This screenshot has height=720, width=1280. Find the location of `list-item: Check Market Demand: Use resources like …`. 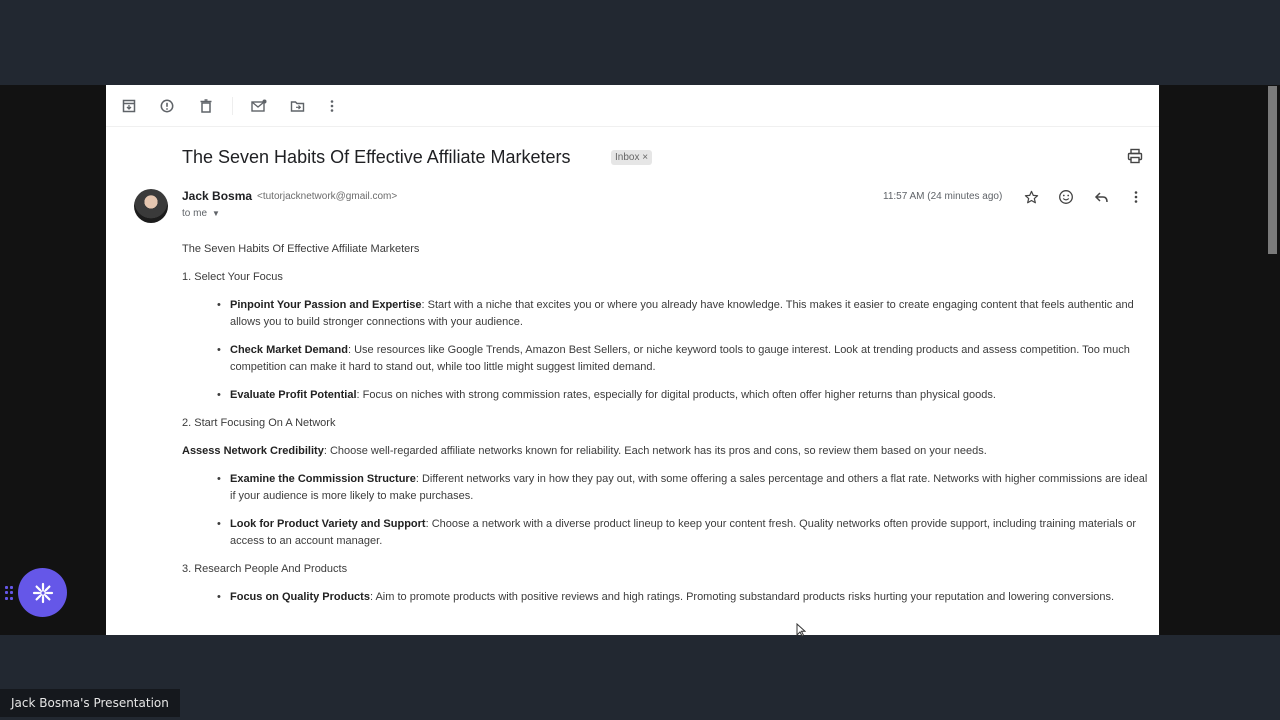

list-item: Check Market Demand: Use resources like … is located at coordinates (684, 359).